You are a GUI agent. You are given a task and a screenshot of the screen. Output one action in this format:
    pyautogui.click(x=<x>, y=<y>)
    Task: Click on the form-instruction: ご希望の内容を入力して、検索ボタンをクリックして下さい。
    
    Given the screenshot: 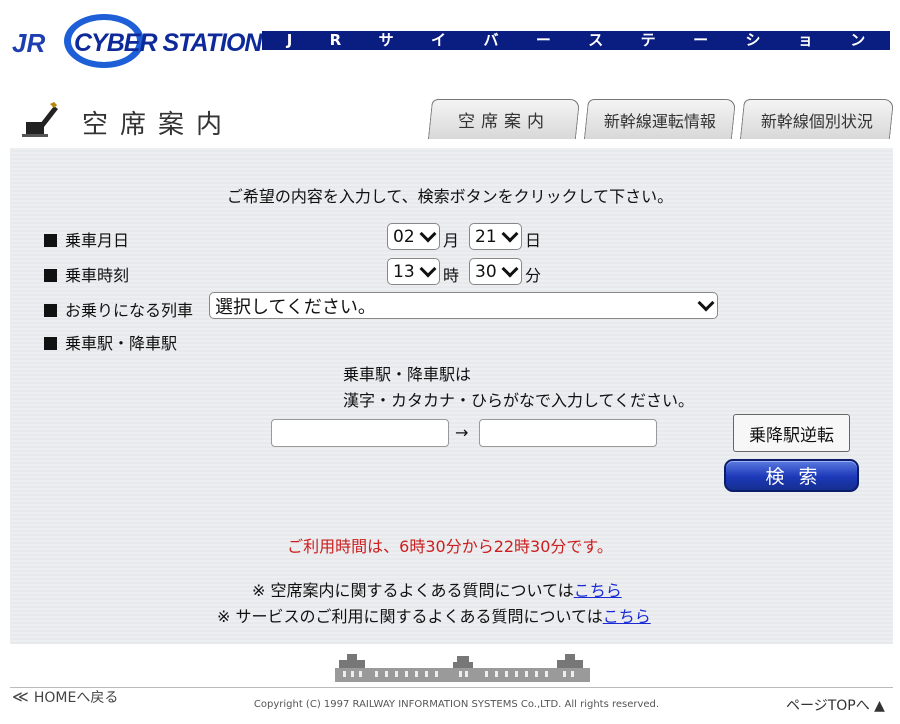 What is the action you would take?
    pyautogui.click(x=450, y=196)
    